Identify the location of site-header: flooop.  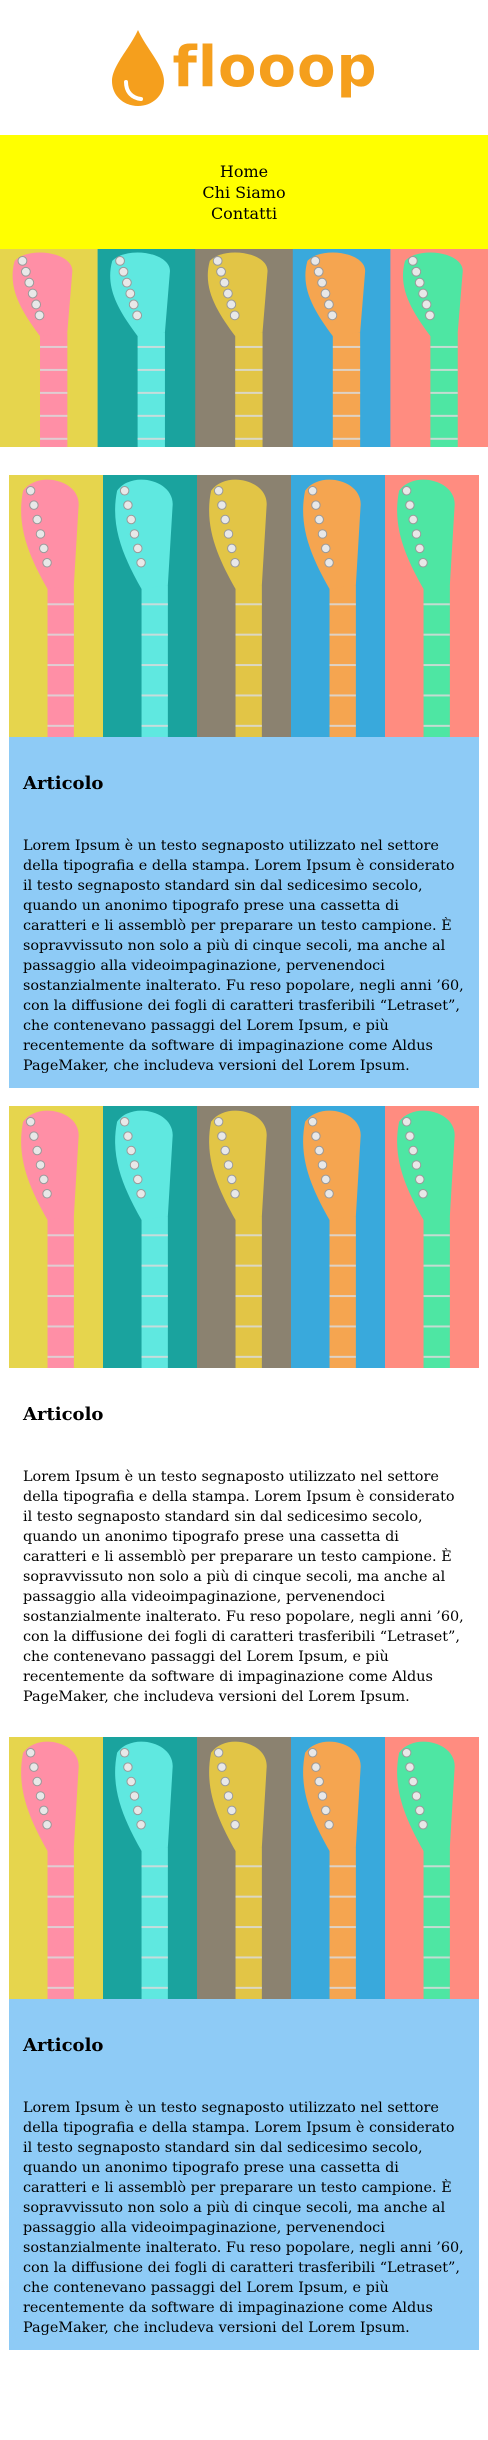
(244, 67).